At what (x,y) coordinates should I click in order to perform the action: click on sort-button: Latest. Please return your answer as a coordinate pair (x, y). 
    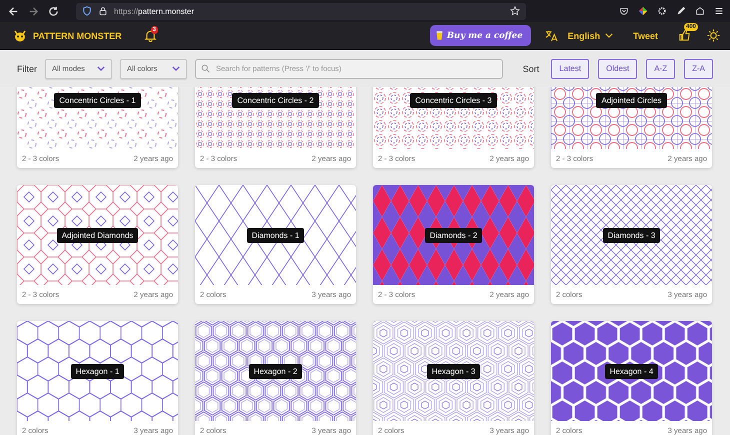
    Looking at the image, I should click on (570, 68).